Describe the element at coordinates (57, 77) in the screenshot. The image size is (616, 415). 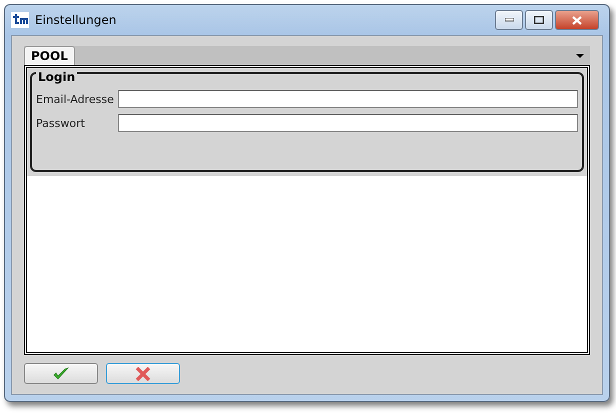
I see `group-title: Login` at that location.